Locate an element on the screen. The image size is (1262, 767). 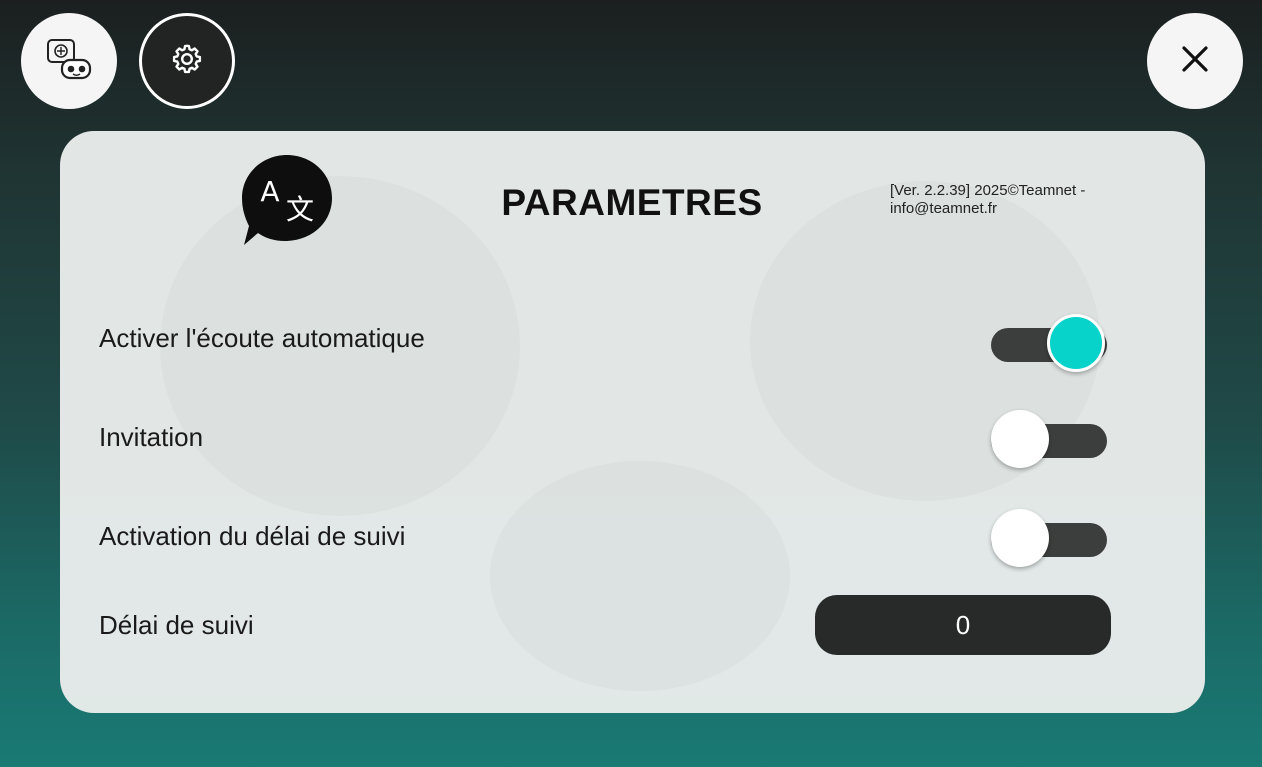
follow-delay-input is located at coordinates (963, 625).